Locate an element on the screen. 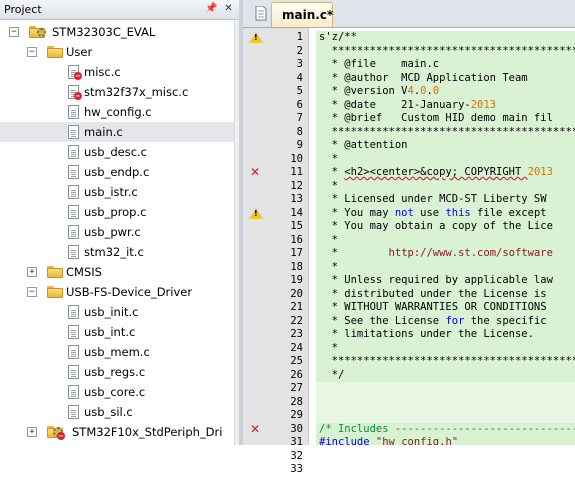  tree-item: main.c is located at coordinates (117, 132).